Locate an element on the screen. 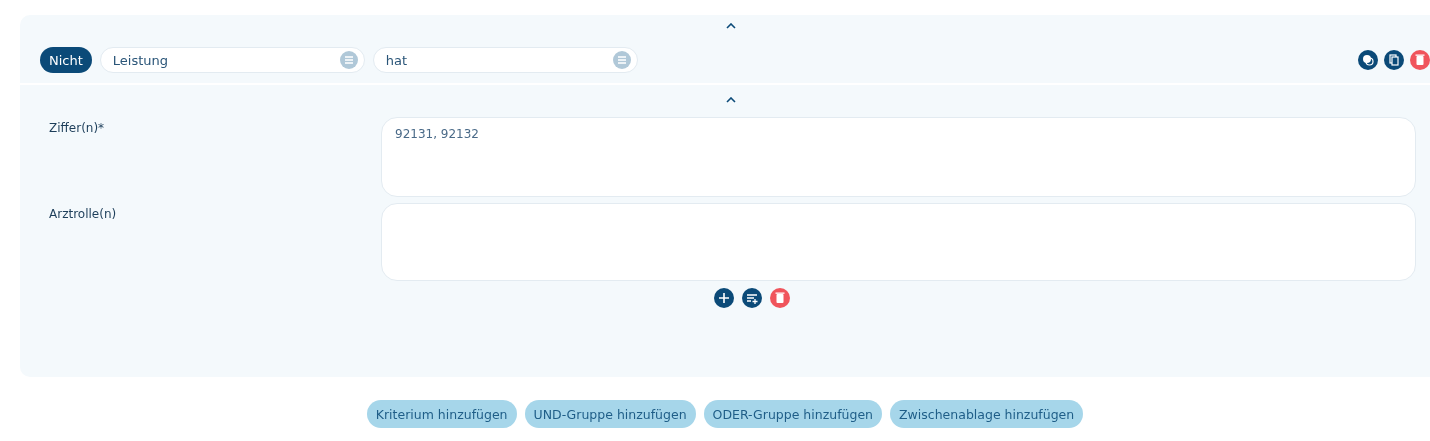  add-button: UND-Gruppe hinzufügen is located at coordinates (610, 414).